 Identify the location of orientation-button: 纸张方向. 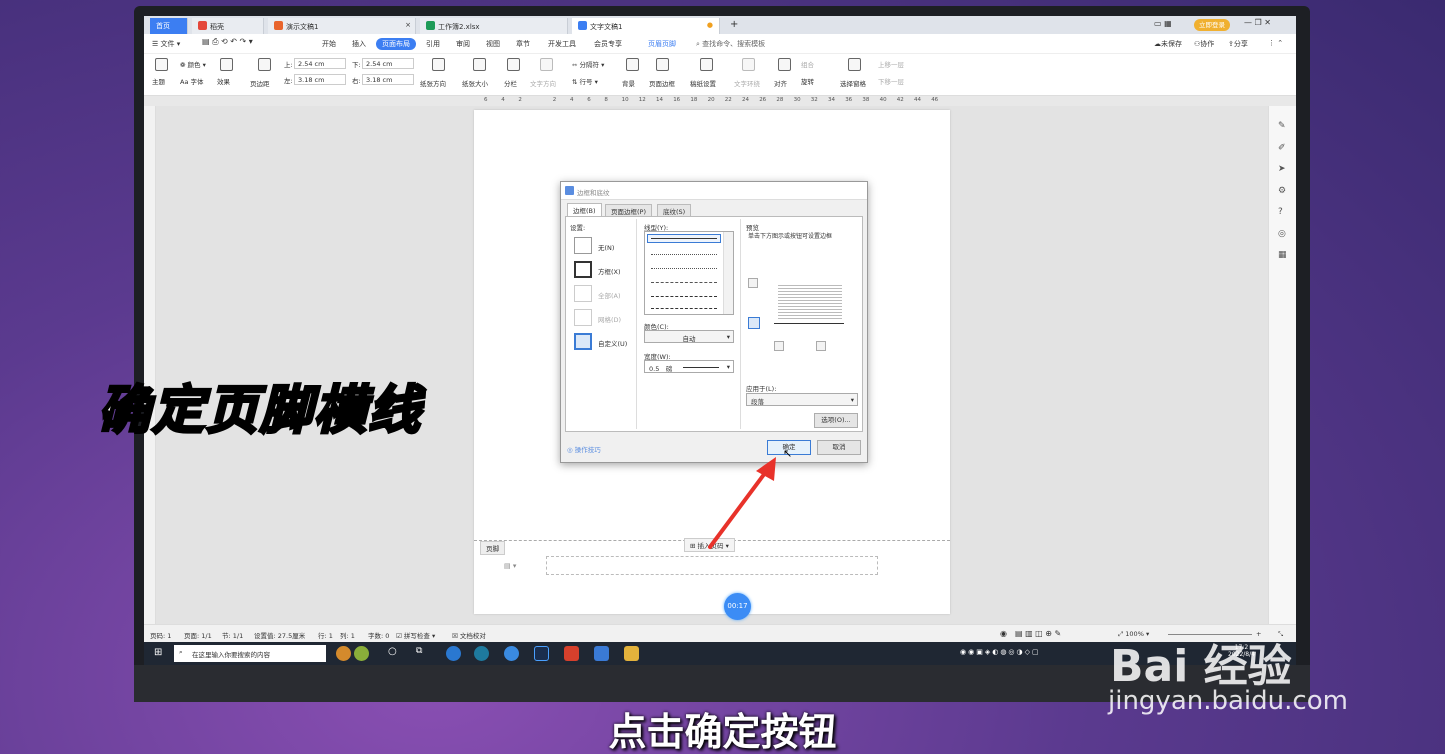
(433, 83).